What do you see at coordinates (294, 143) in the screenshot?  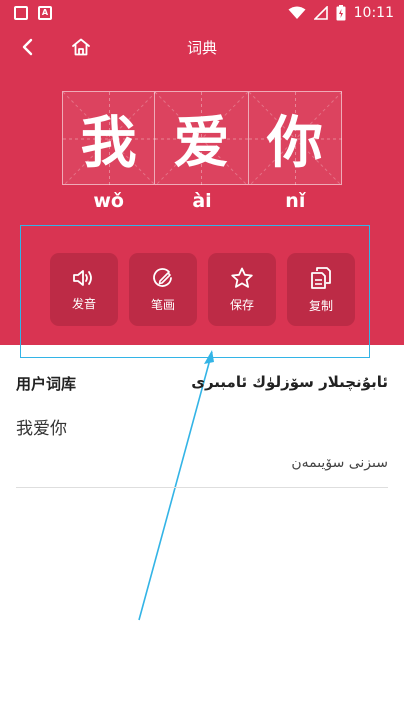 I see `character-glyph: 你` at bounding box center [294, 143].